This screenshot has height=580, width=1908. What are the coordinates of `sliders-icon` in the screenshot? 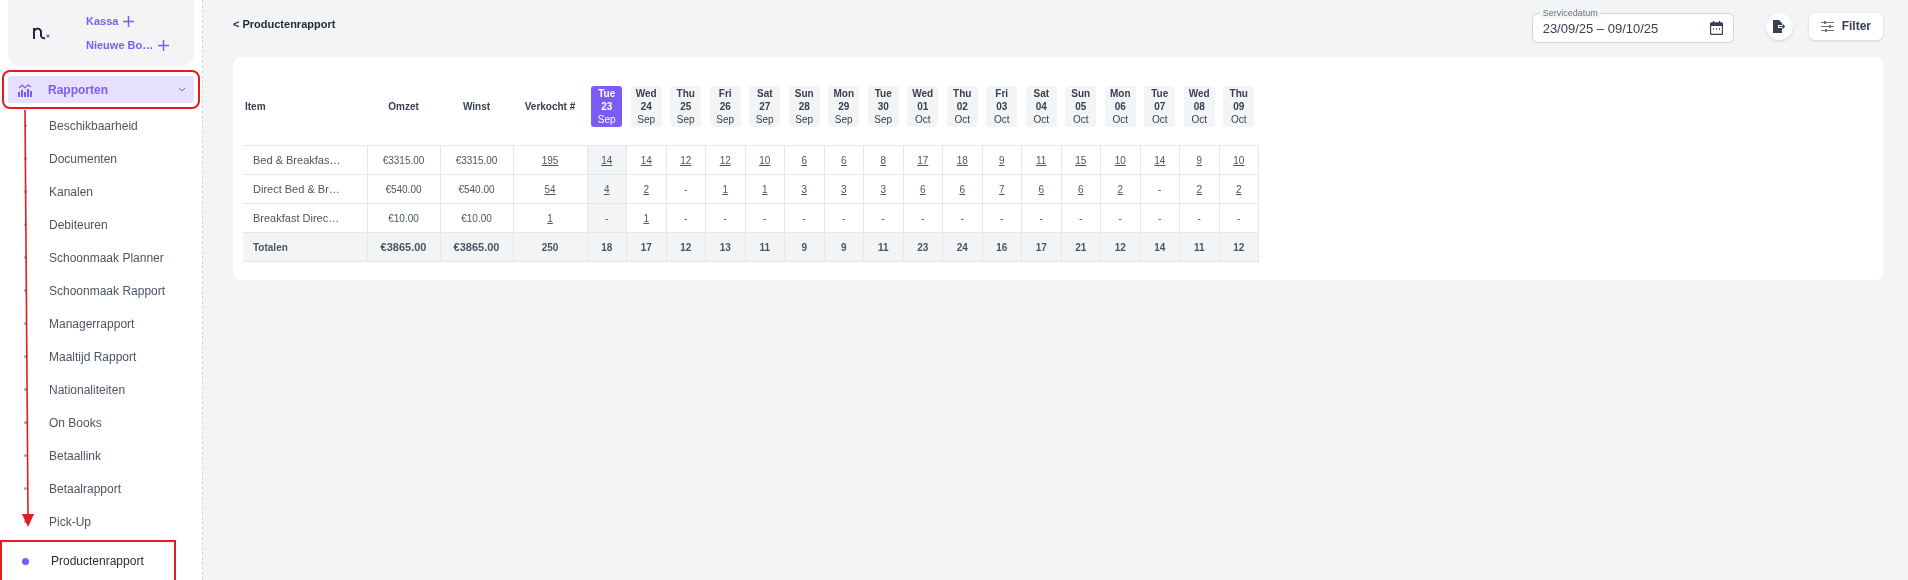 It's located at (1827, 26).